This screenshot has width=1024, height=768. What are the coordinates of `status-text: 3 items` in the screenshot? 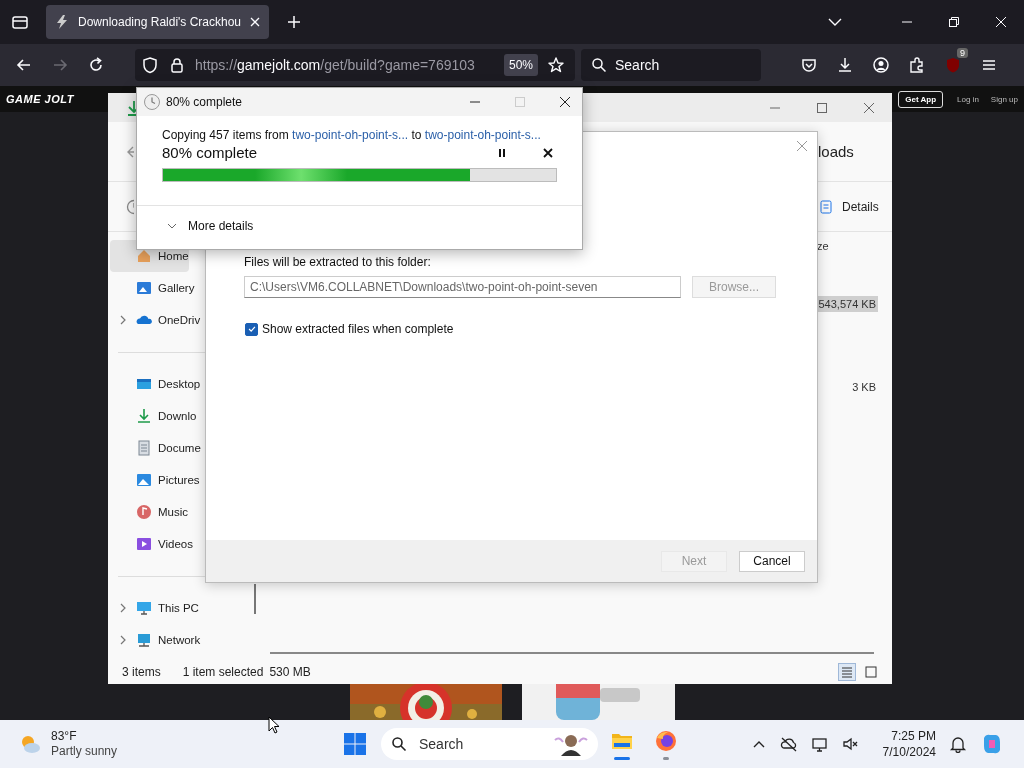 It's located at (141, 672).